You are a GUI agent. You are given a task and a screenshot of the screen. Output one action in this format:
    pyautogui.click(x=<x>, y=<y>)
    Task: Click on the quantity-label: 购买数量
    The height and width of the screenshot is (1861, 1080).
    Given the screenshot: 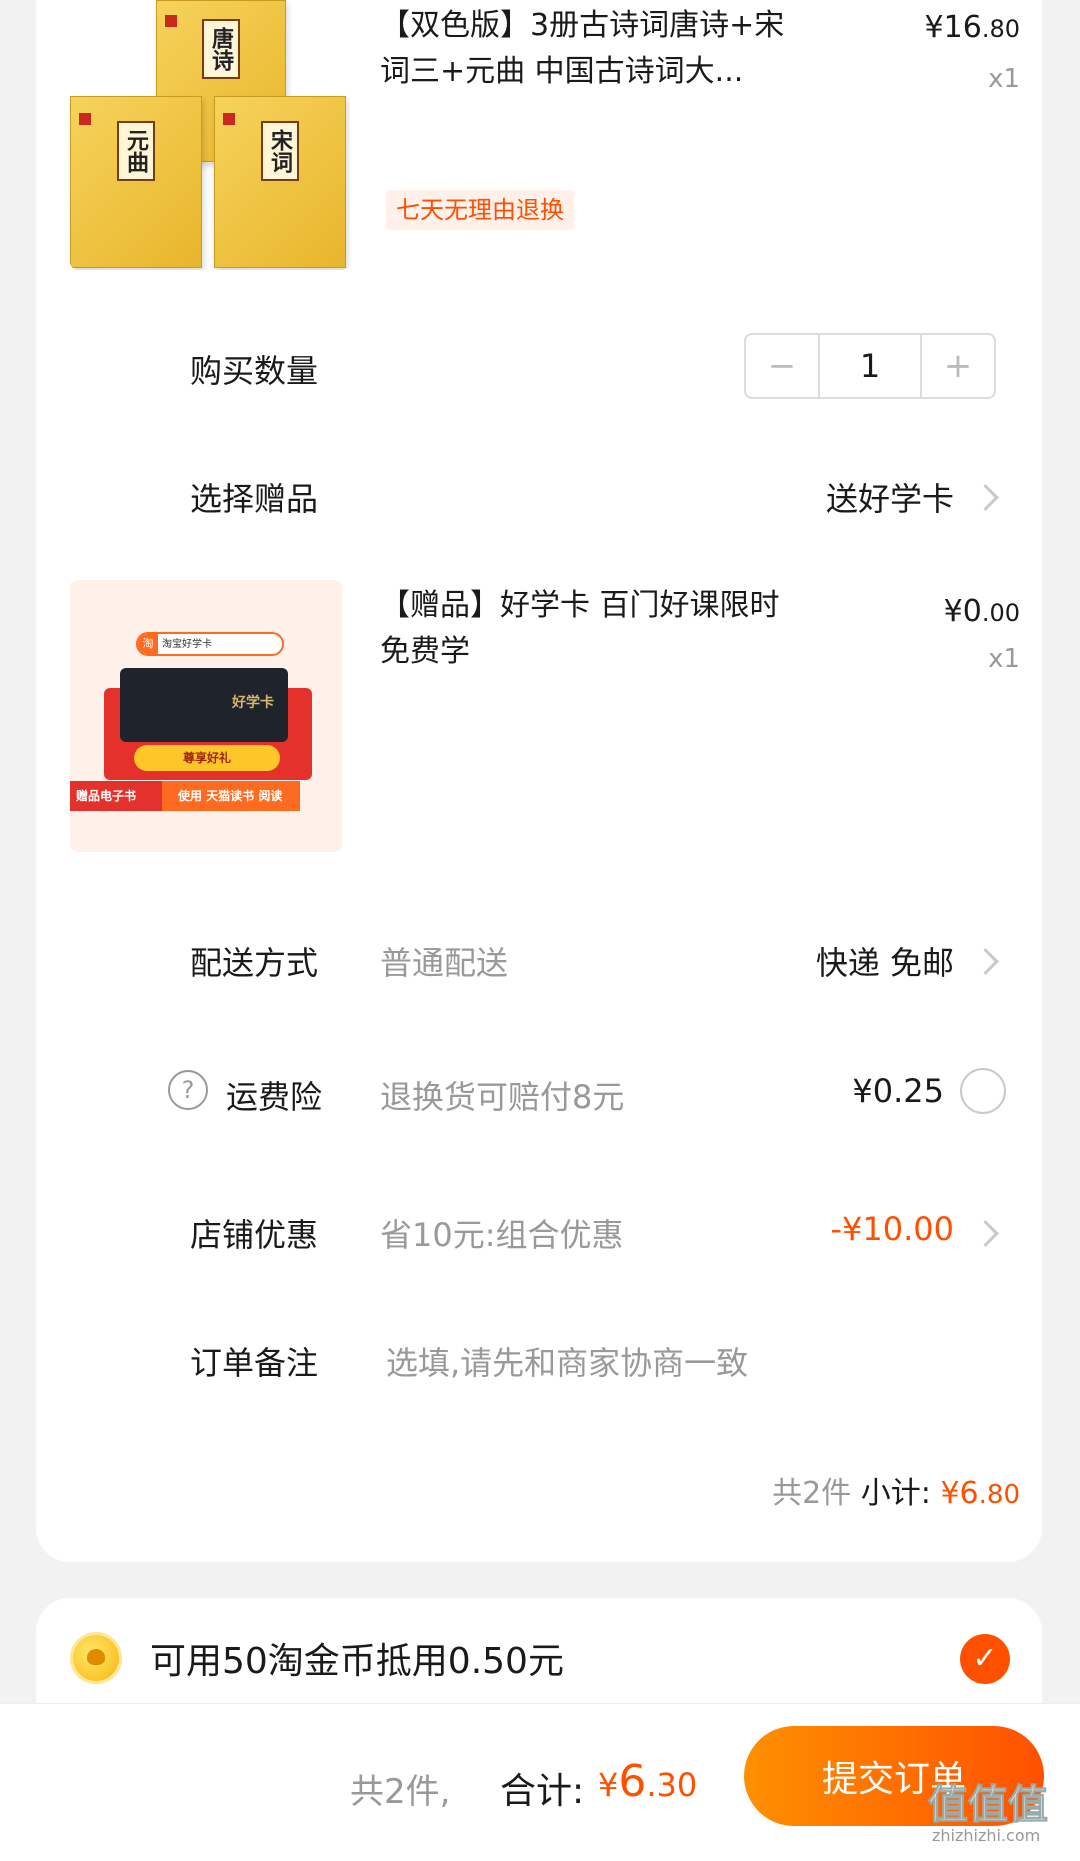 What is the action you would take?
    pyautogui.click(x=254, y=371)
    